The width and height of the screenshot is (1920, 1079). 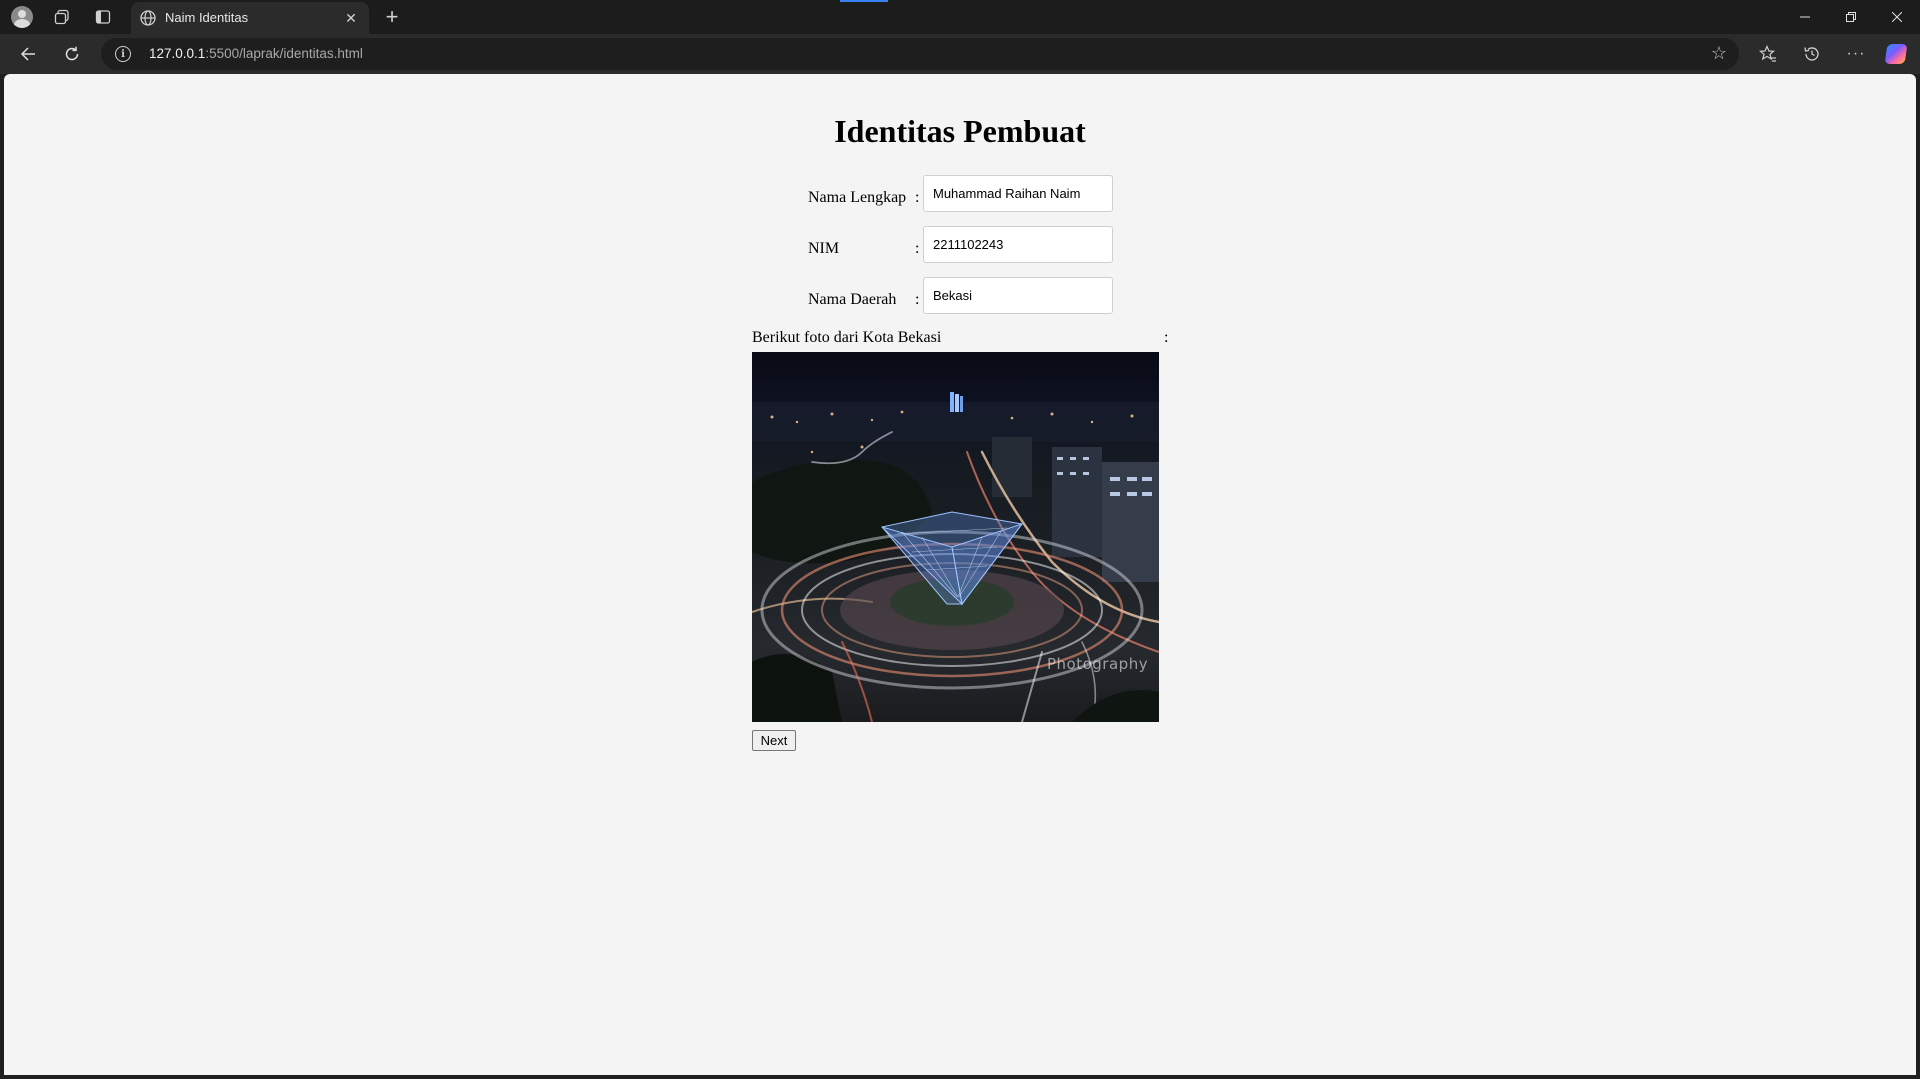 I want to click on minimize-button, so click(x=1805, y=17).